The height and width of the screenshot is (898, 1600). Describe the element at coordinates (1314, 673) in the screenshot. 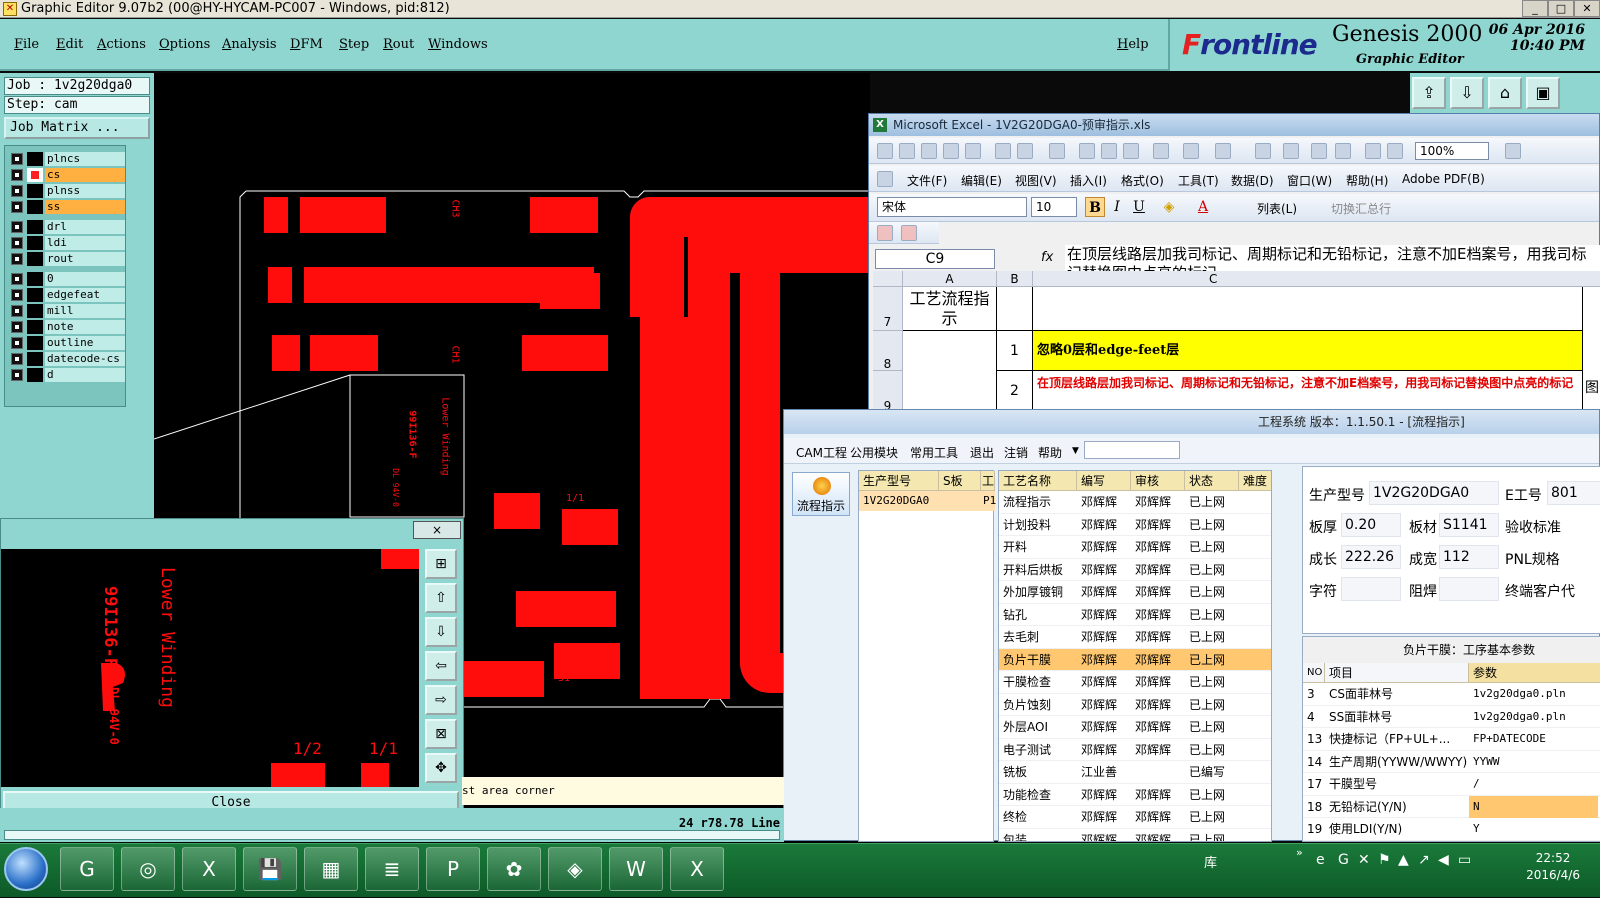

I see `param-header-no: NO` at that location.